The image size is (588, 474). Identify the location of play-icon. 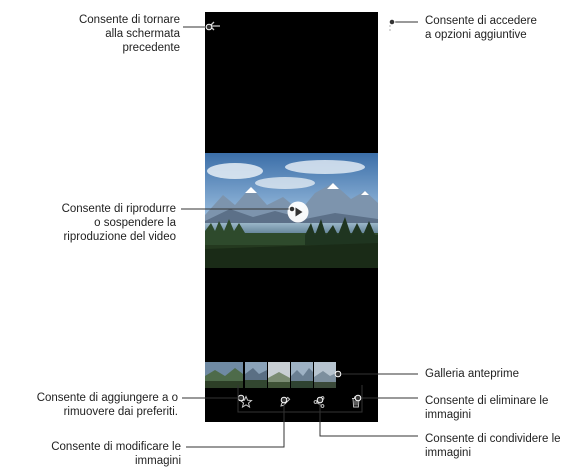
(298, 212).